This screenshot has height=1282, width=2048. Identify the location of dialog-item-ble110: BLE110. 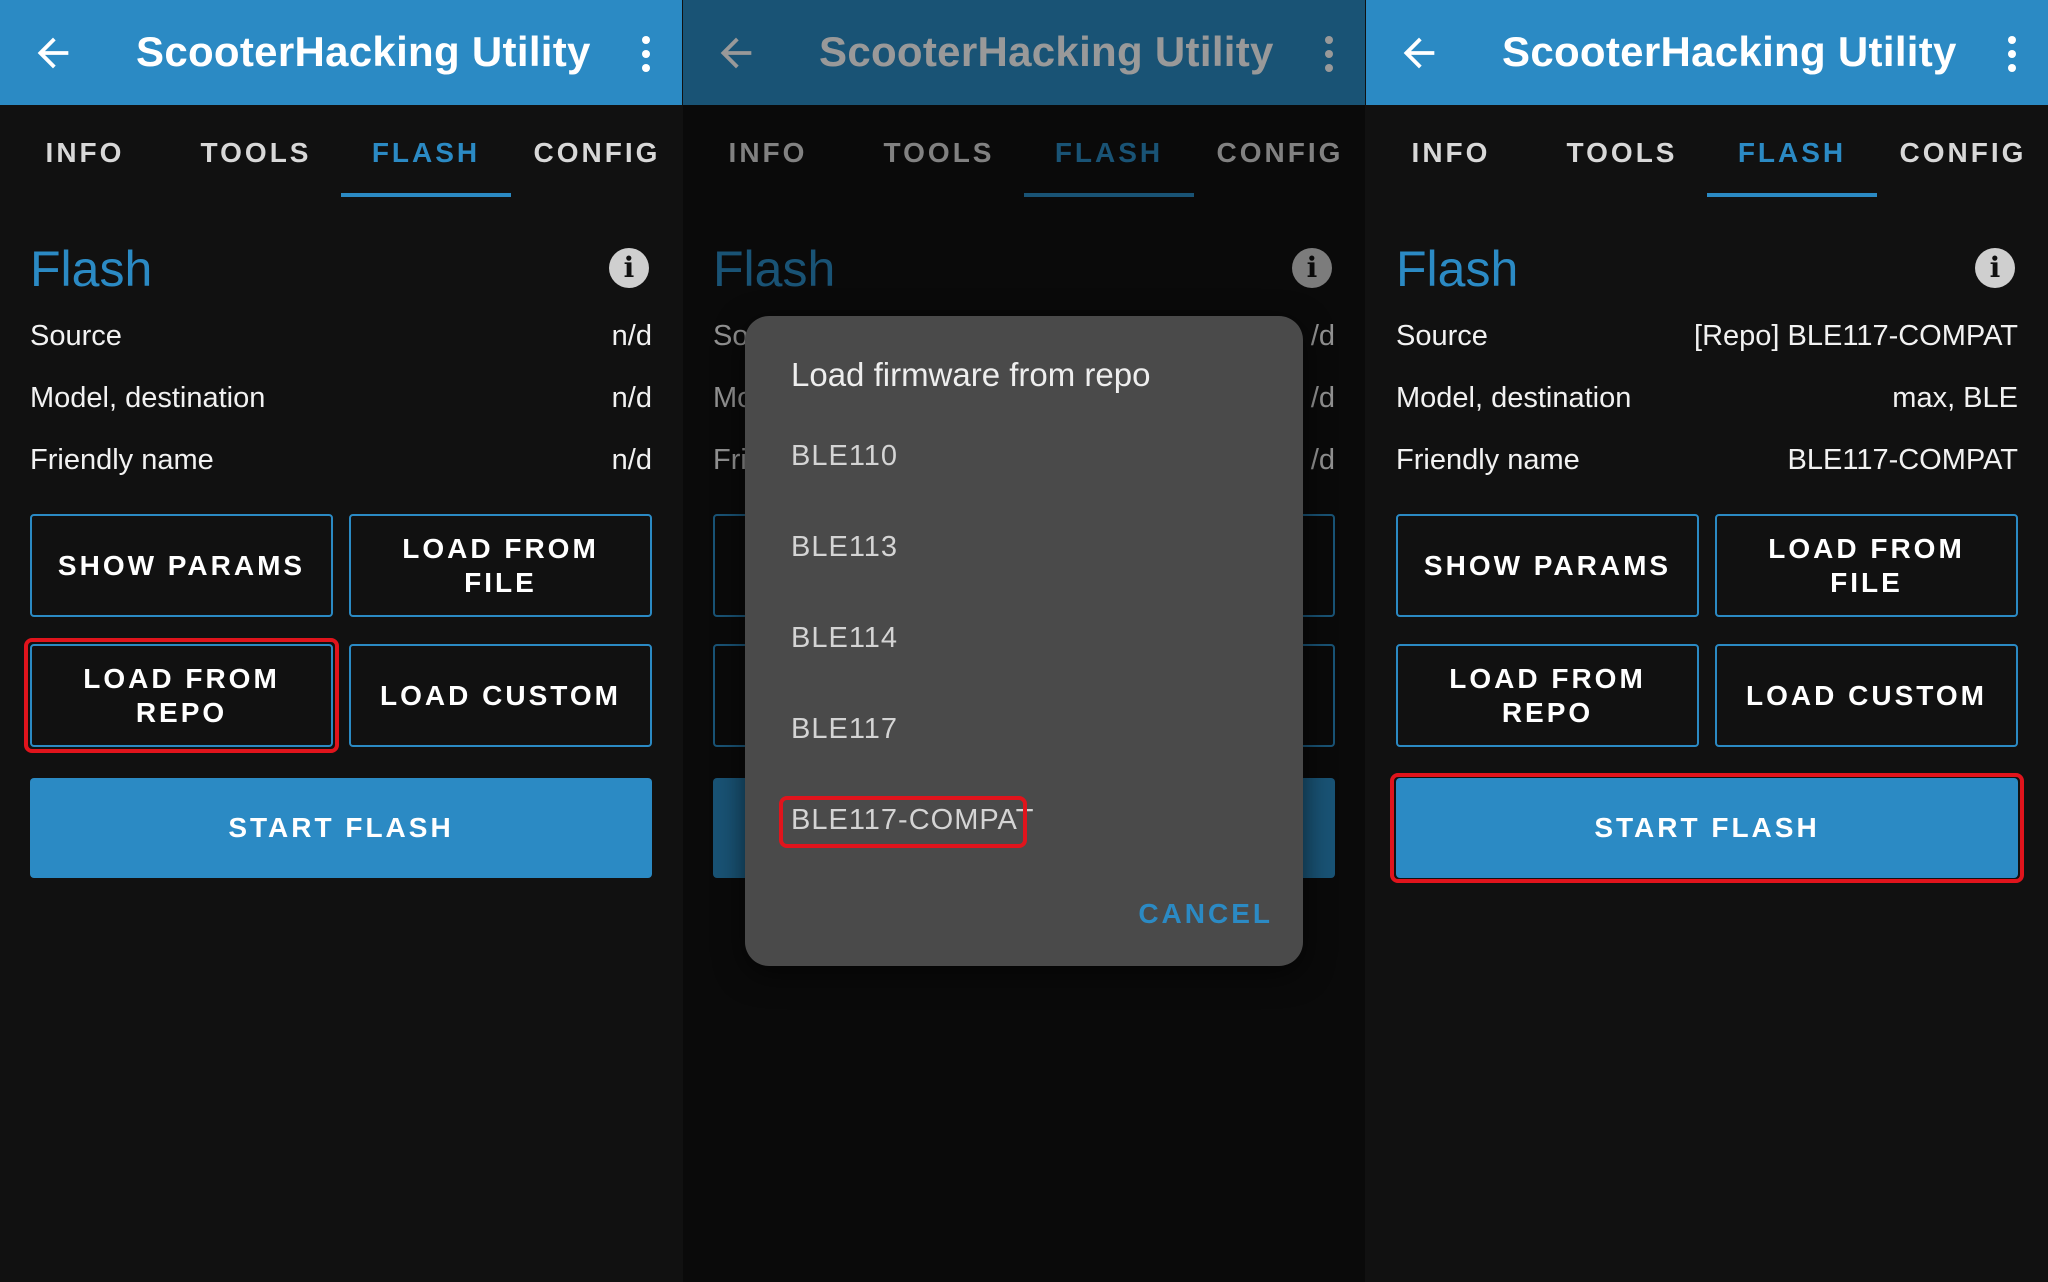
(844, 456).